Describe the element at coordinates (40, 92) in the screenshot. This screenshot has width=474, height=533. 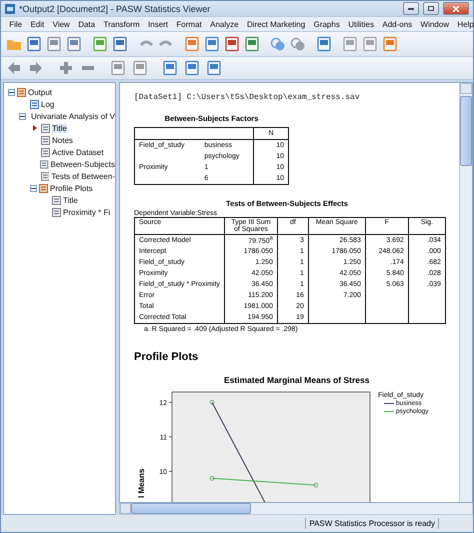
I see `tree-item: Output` at that location.